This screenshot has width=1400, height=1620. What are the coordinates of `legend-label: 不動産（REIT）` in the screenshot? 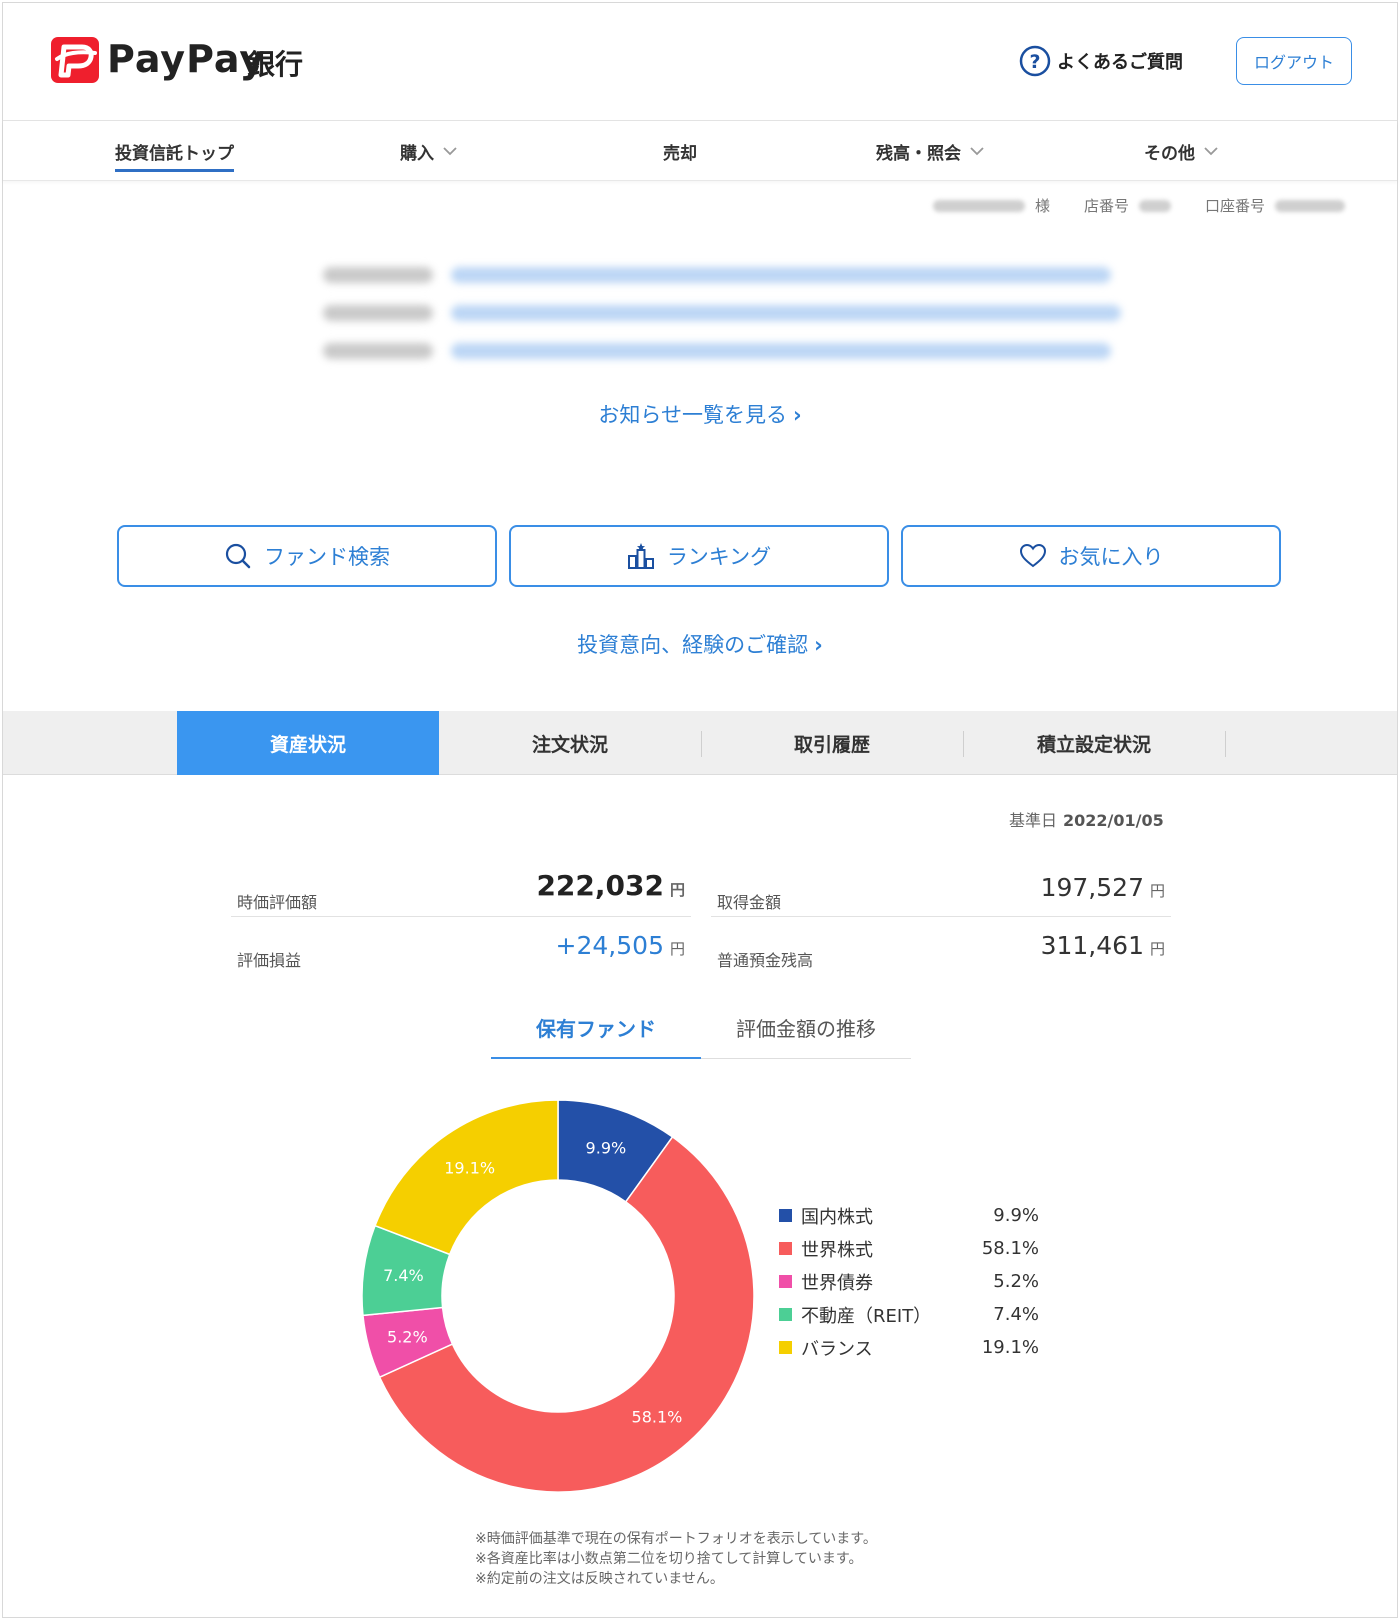 It's located at (866, 1316).